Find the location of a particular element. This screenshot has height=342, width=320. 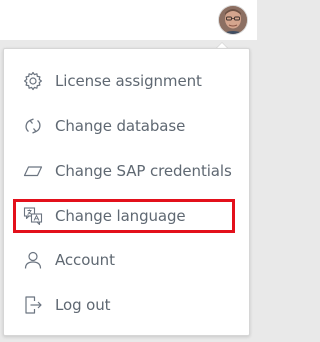

gear-icon is located at coordinates (33, 81).